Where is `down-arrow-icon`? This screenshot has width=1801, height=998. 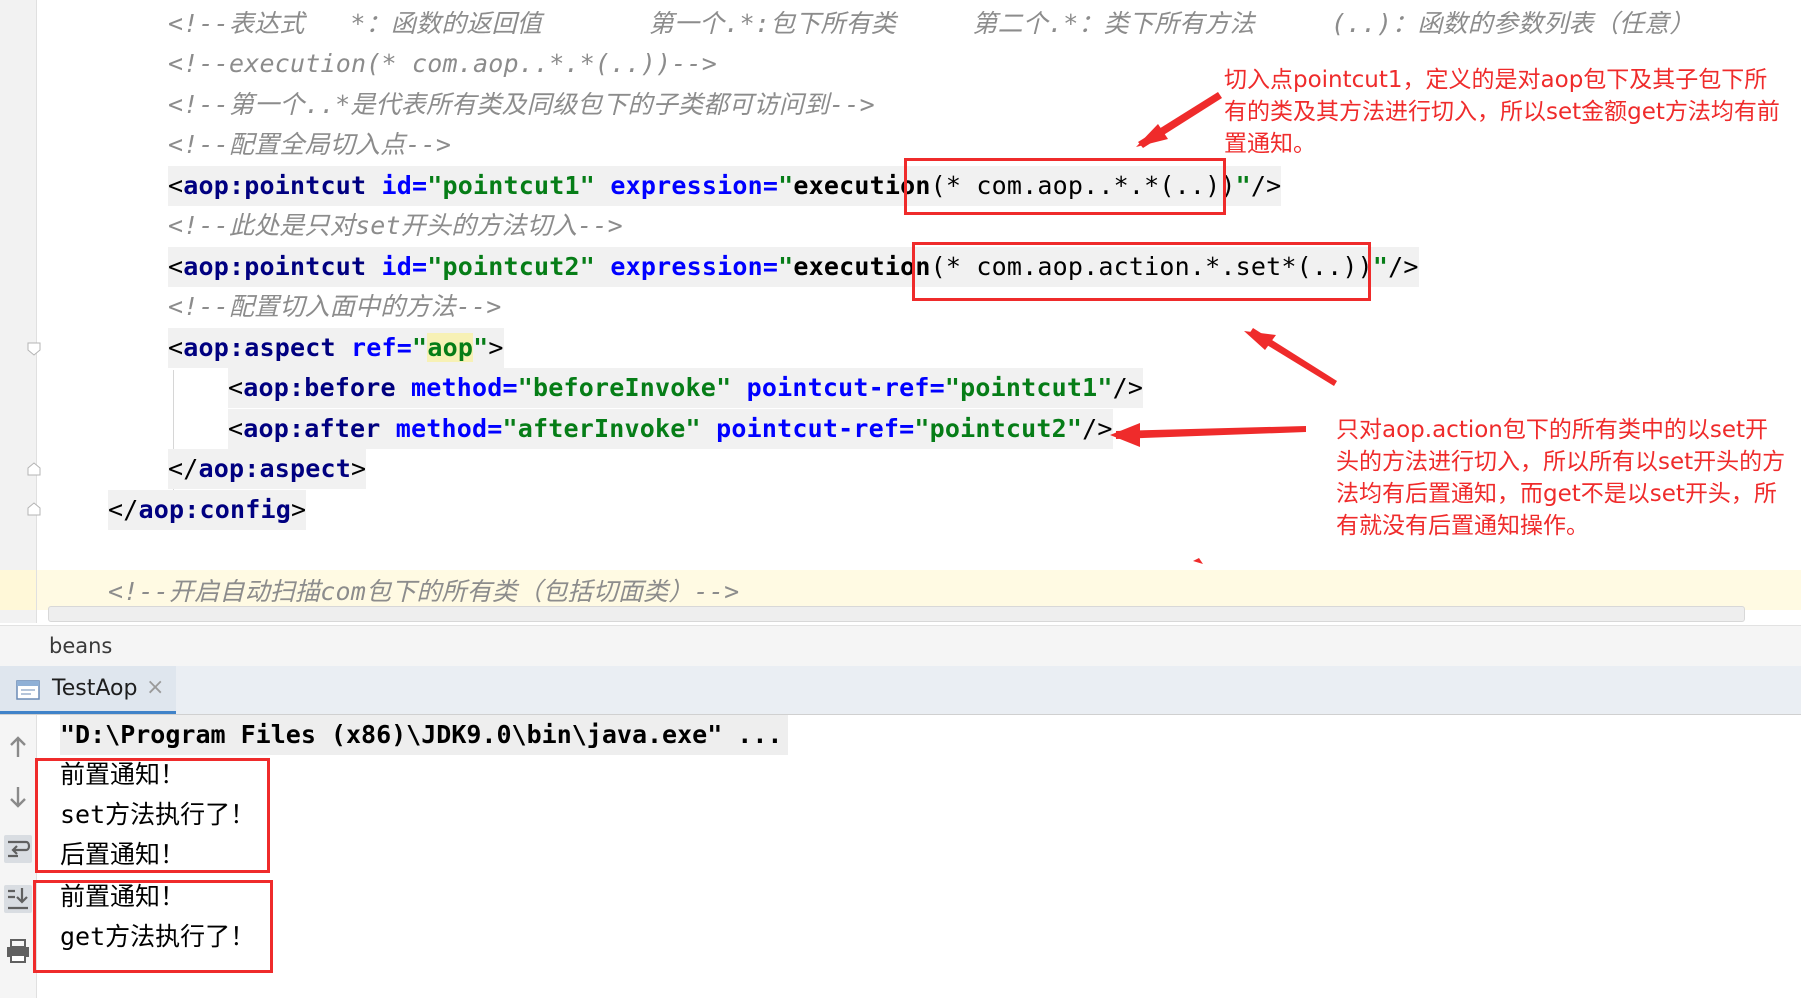
down-arrow-icon is located at coordinates (18, 797).